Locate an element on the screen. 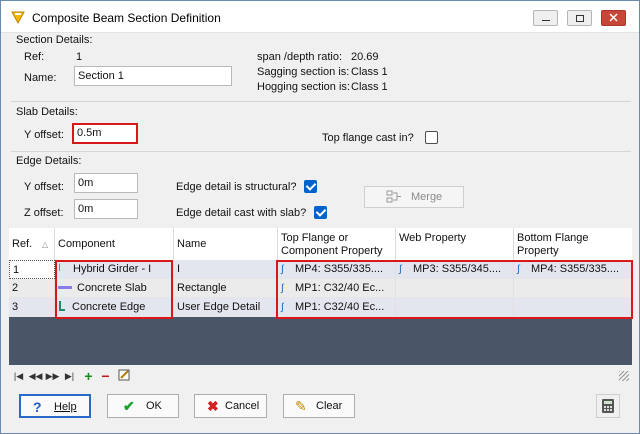  check-icon: ✔ is located at coordinates (129, 406).